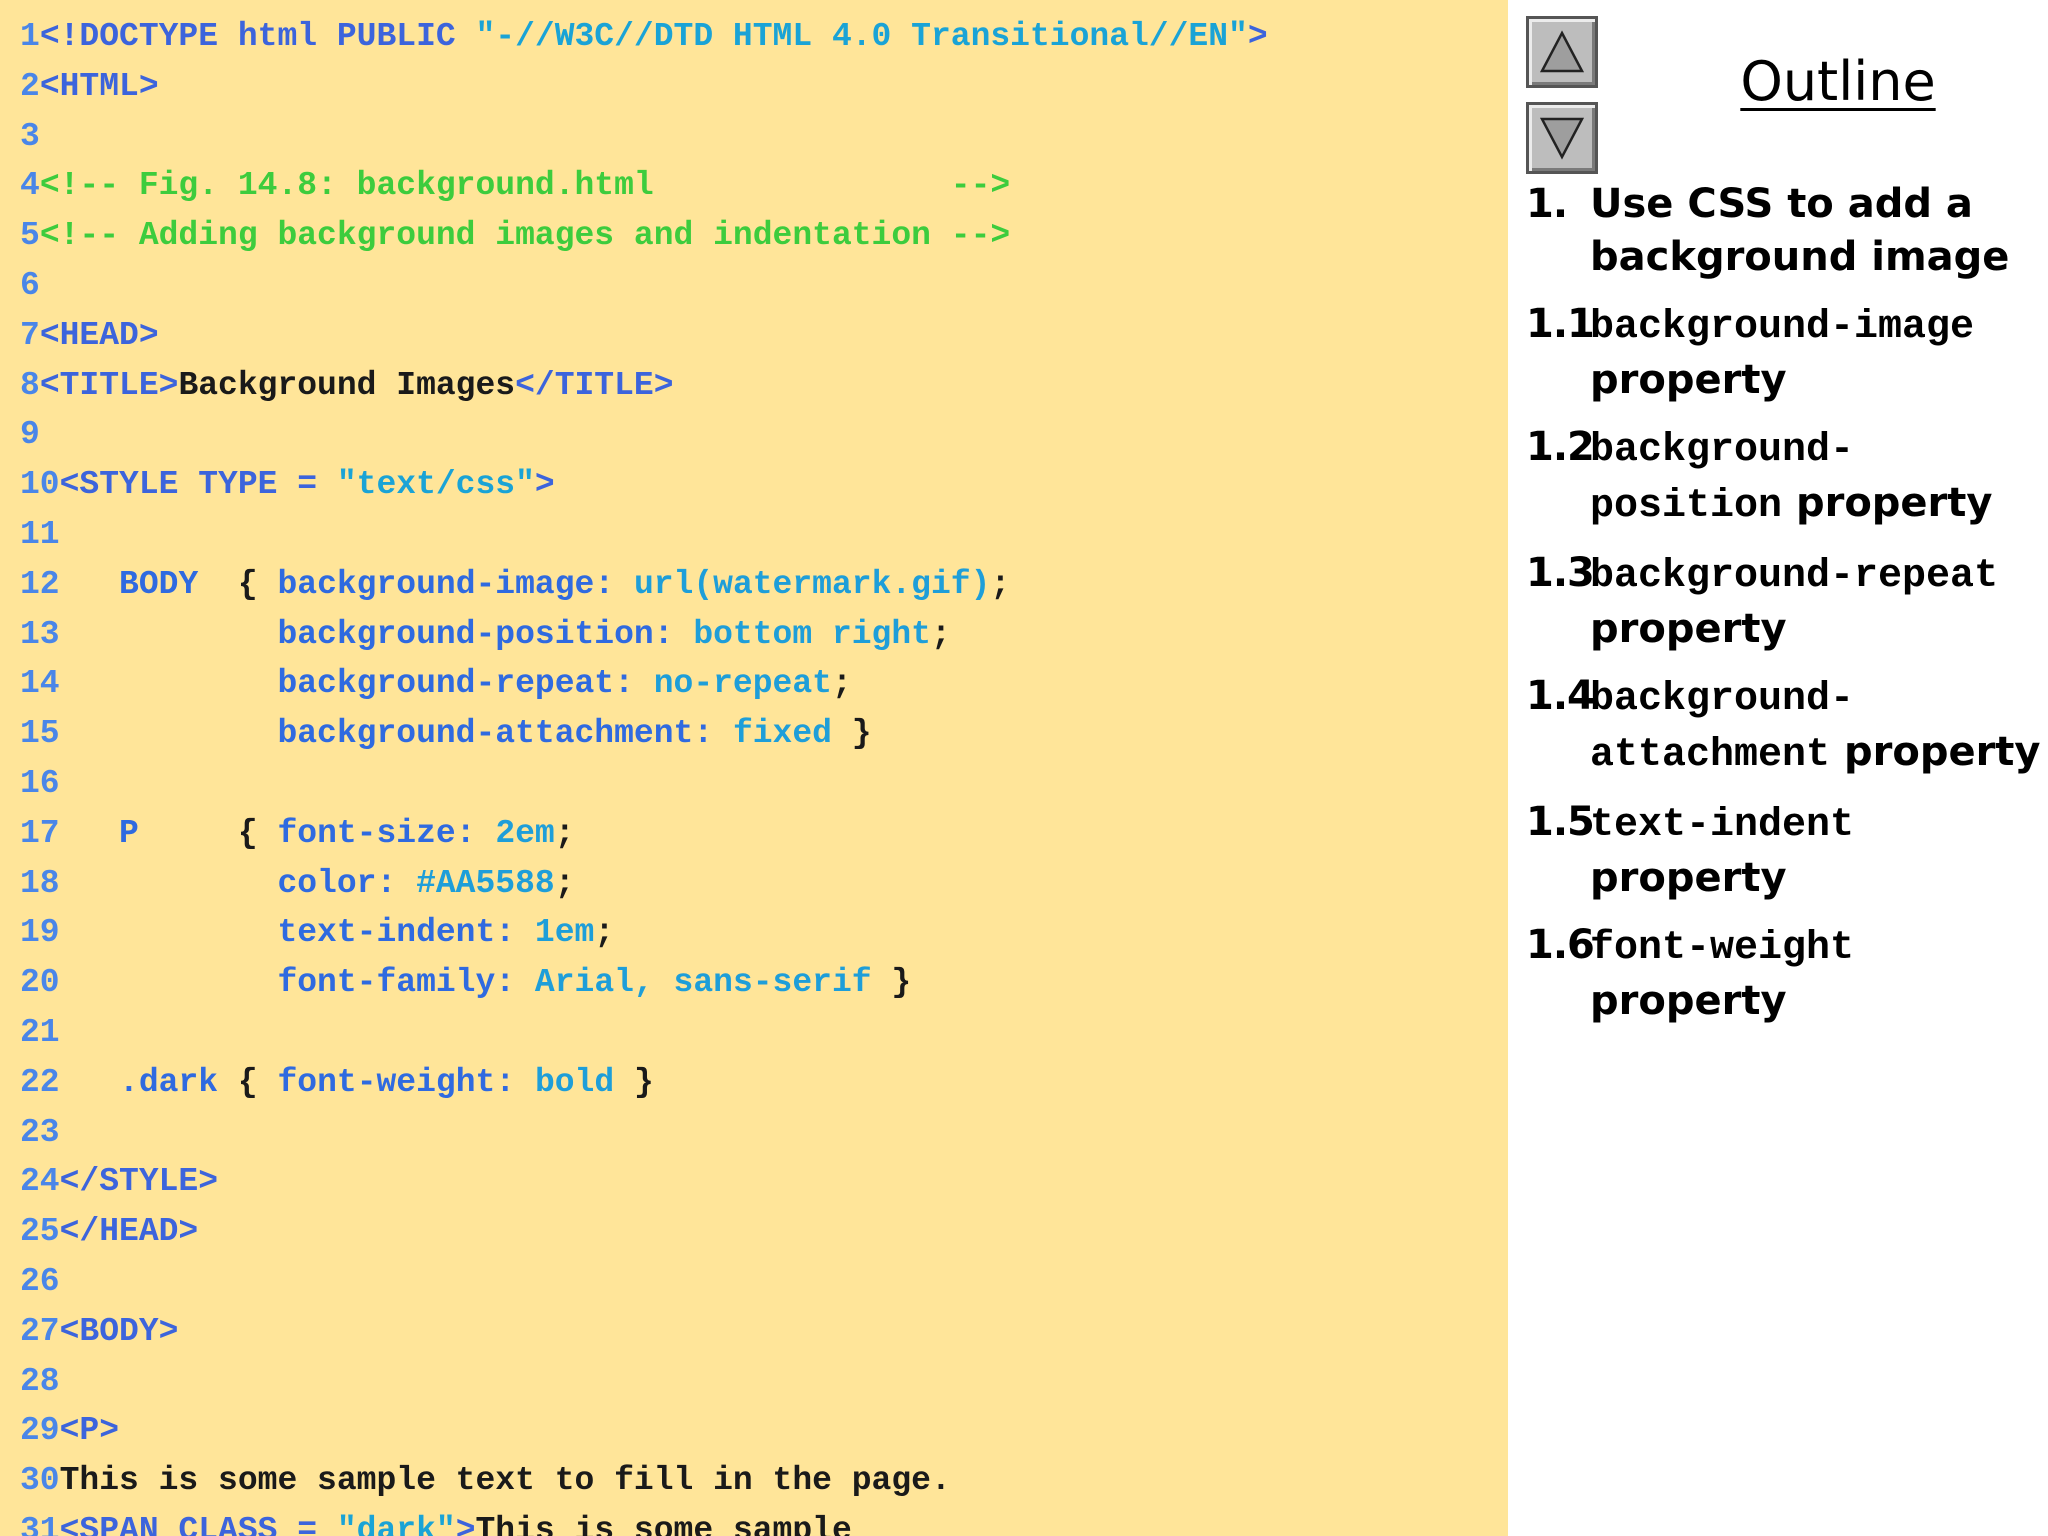 Image resolution: width=2048 pixels, height=1536 pixels. What do you see at coordinates (644, 1431) in the screenshot?
I see `code-line: 29<P>` at bounding box center [644, 1431].